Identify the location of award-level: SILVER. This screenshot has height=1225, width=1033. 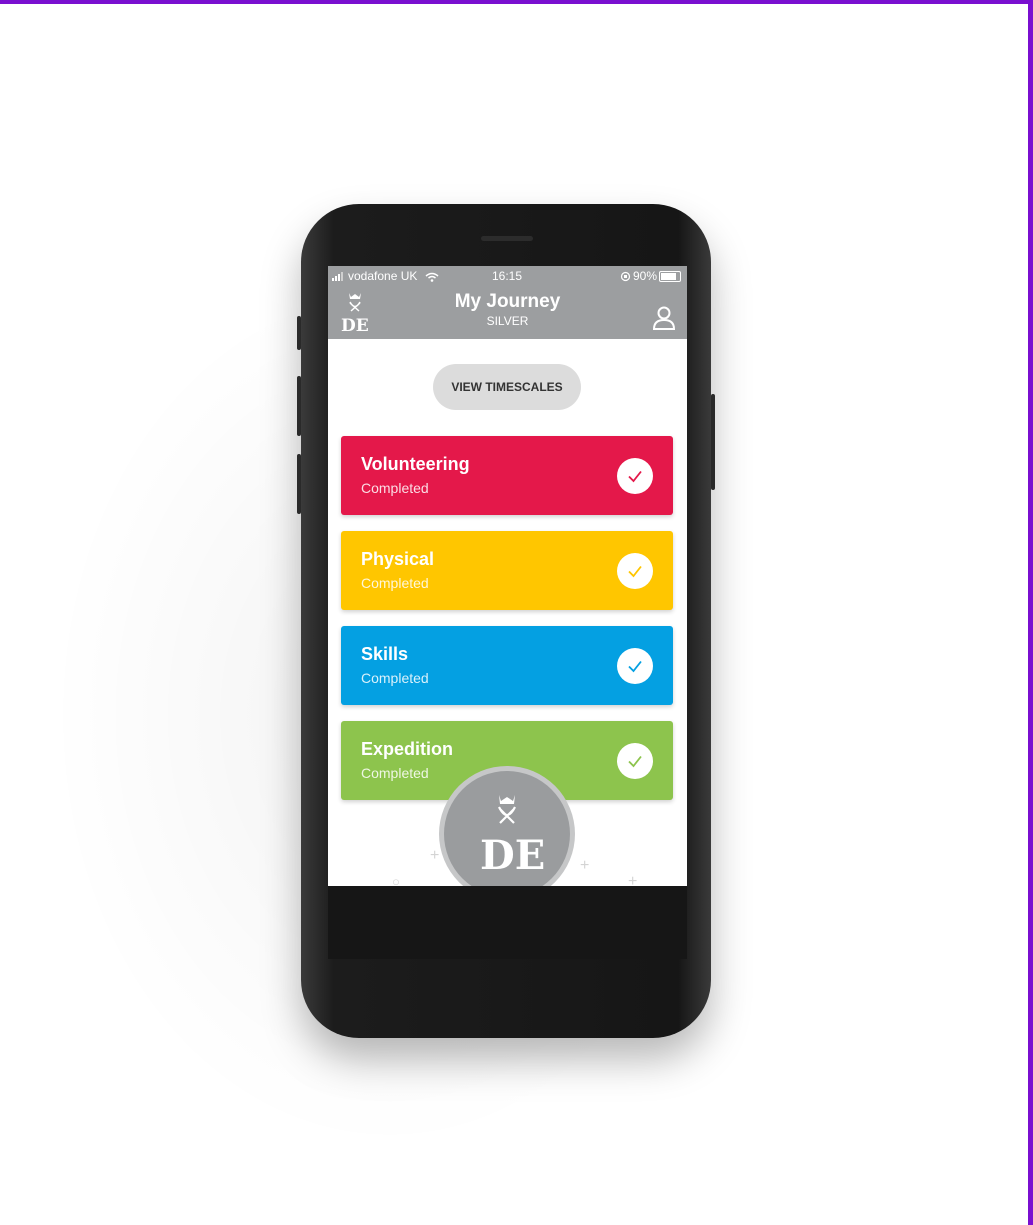
(507, 321).